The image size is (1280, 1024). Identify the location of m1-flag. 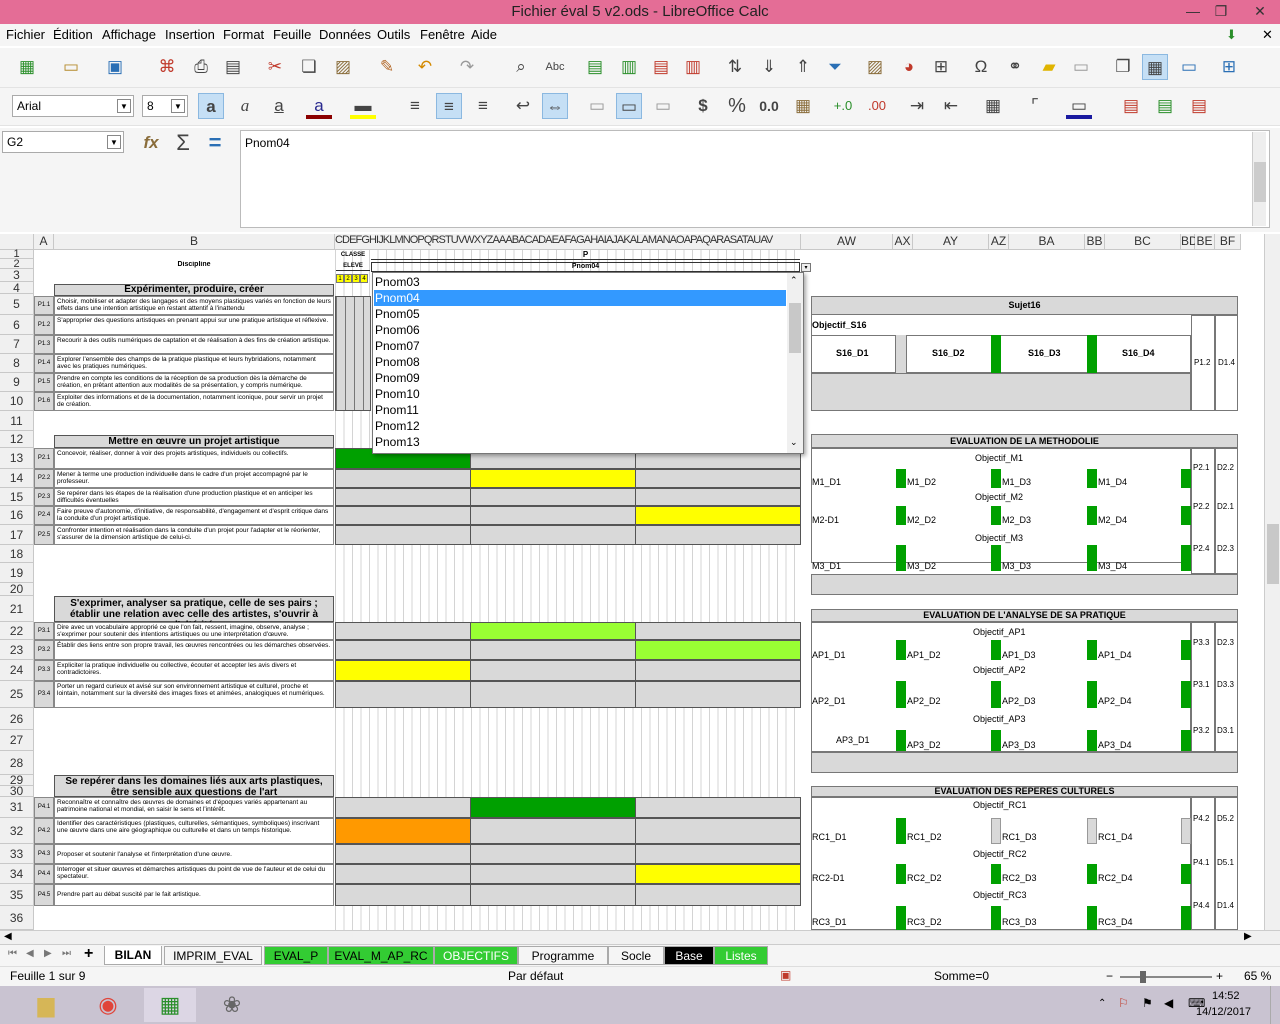
(1186, 478).